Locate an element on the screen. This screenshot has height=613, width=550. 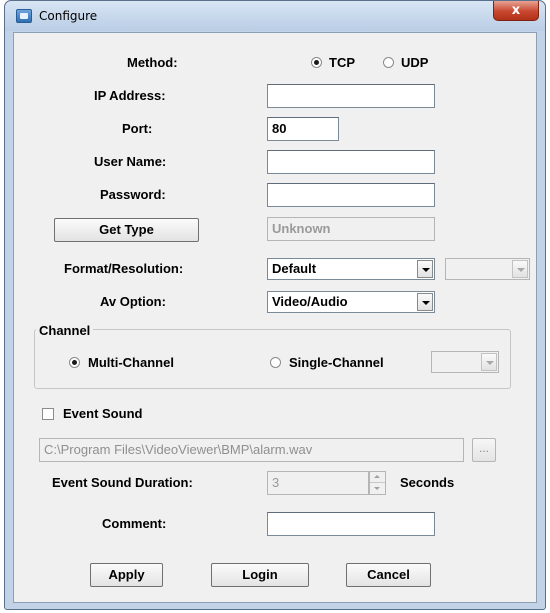
method-tcp-label: TCP is located at coordinates (342, 62).